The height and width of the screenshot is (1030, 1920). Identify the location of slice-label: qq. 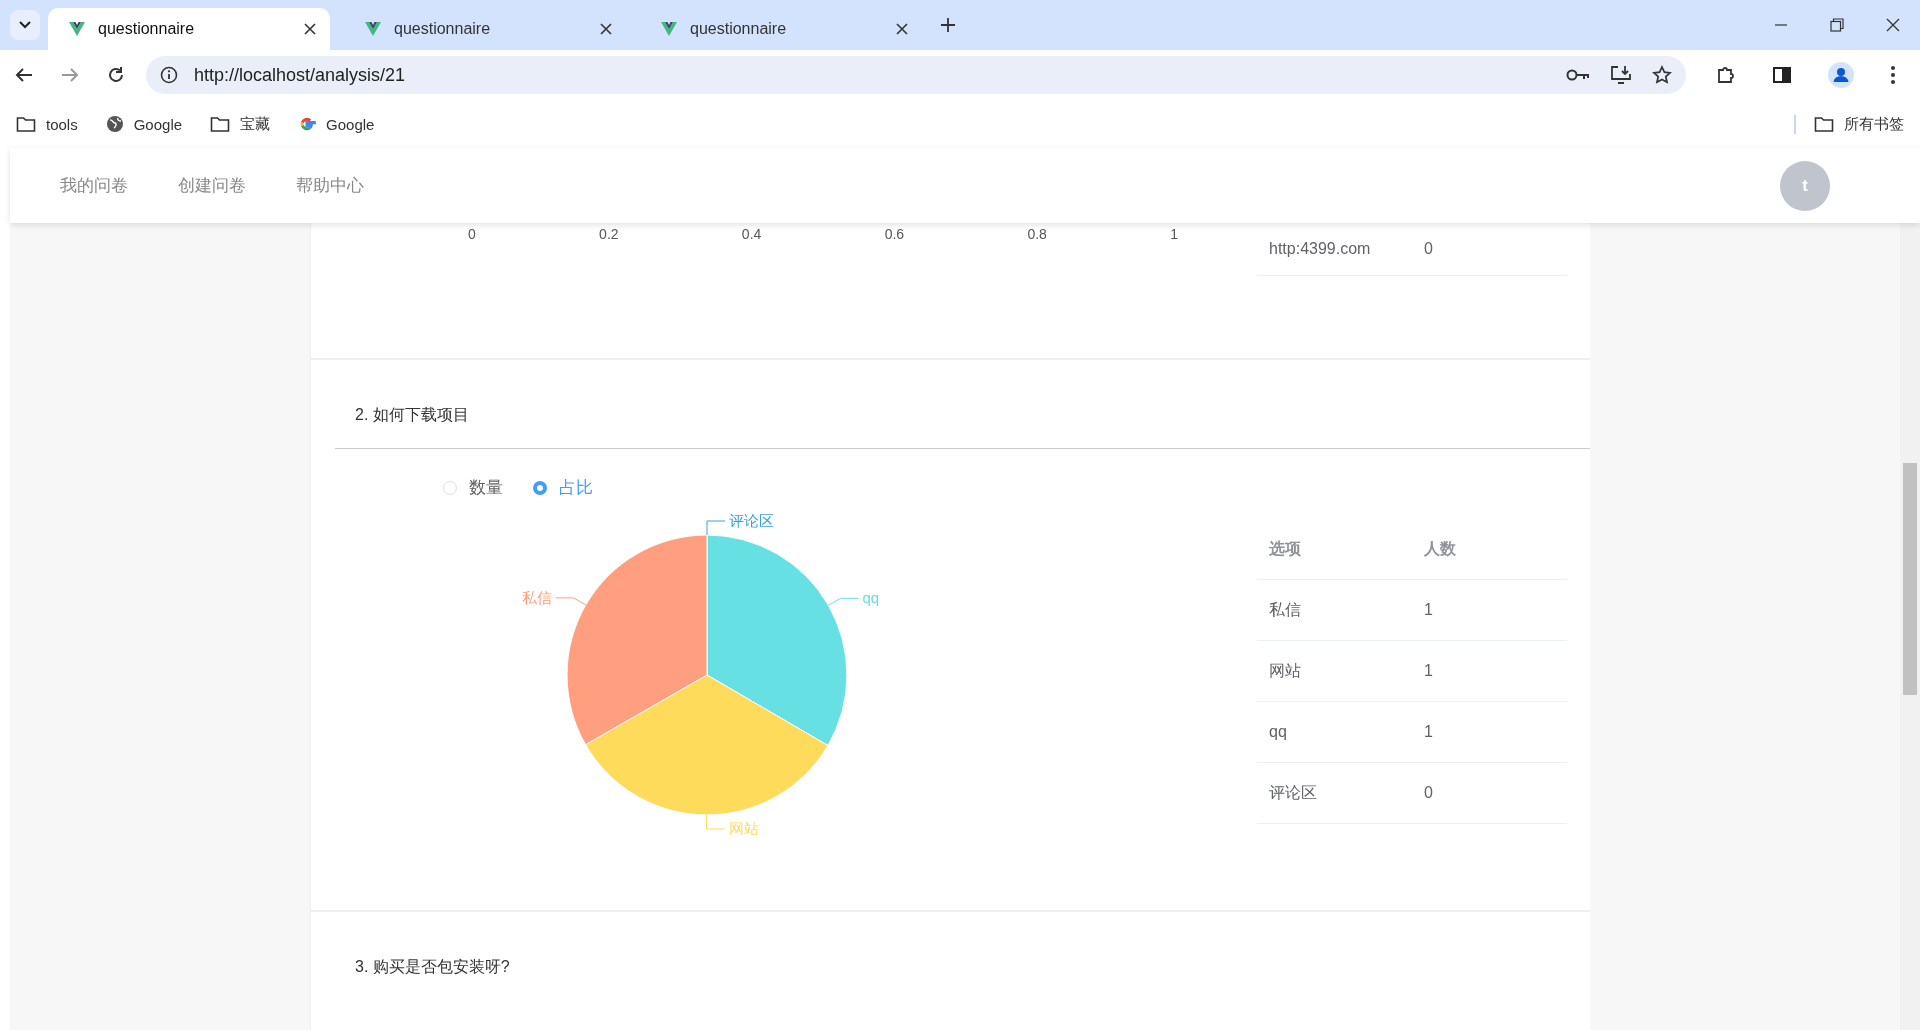
(871, 598).